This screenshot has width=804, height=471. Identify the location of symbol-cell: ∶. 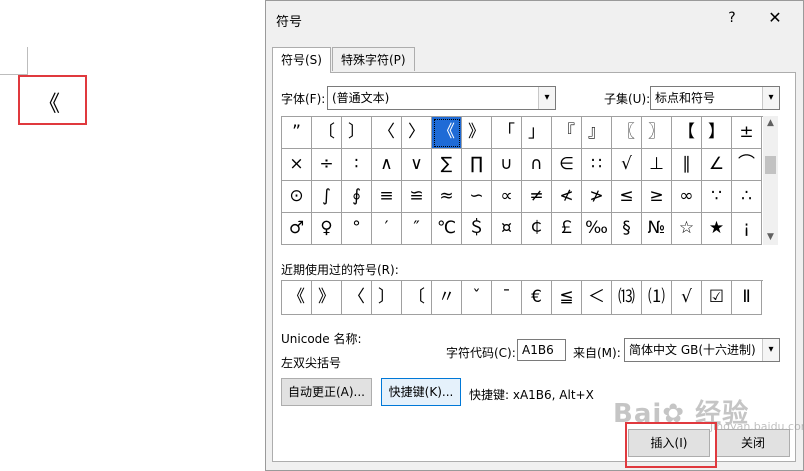
(357, 165).